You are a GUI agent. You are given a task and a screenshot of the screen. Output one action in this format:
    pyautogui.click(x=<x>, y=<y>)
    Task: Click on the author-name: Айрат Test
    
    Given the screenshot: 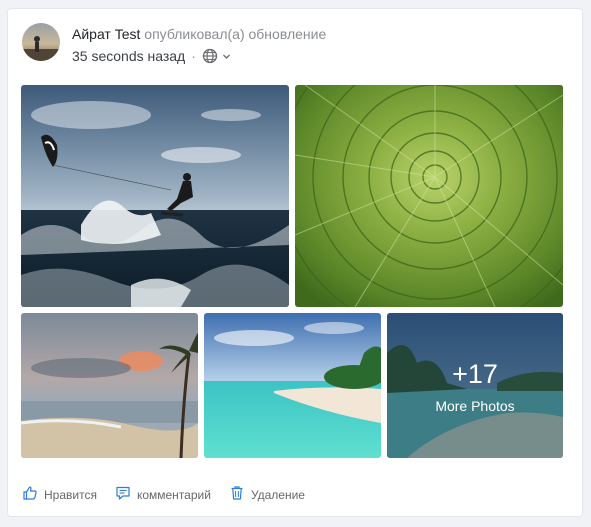 What is the action you would take?
    pyautogui.click(x=106, y=34)
    